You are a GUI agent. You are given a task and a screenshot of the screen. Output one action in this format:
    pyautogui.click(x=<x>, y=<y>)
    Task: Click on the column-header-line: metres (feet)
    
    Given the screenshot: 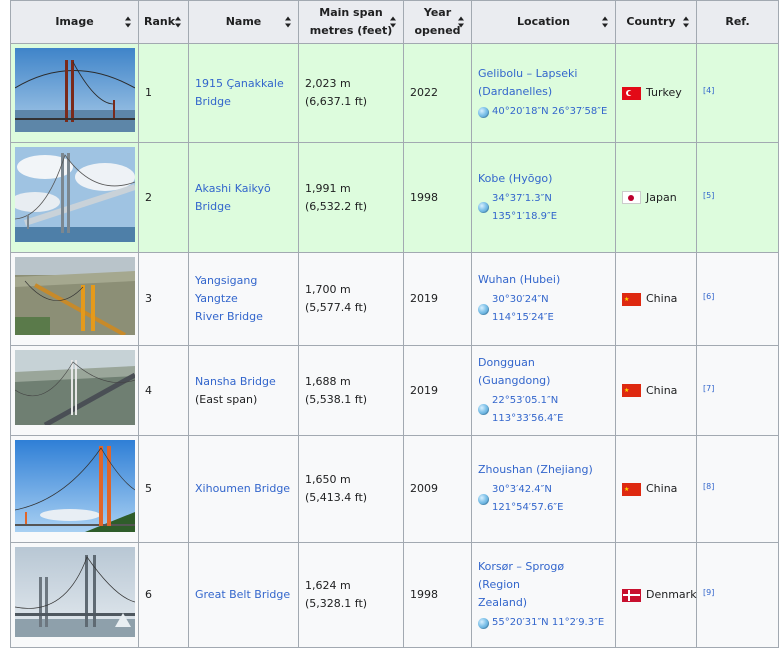 What is the action you would take?
    pyautogui.click(x=351, y=30)
    